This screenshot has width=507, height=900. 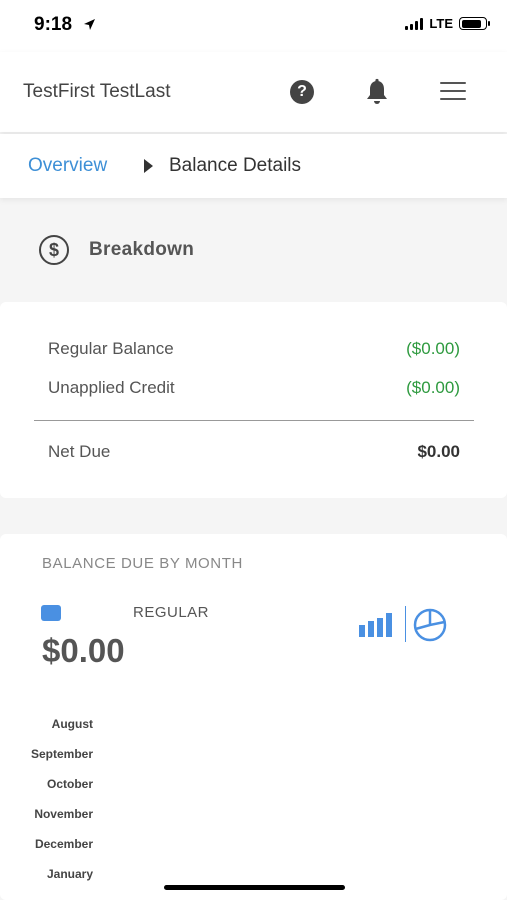 What do you see at coordinates (53, 24) in the screenshot?
I see `status-time: 9:18` at bounding box center [53, 24].